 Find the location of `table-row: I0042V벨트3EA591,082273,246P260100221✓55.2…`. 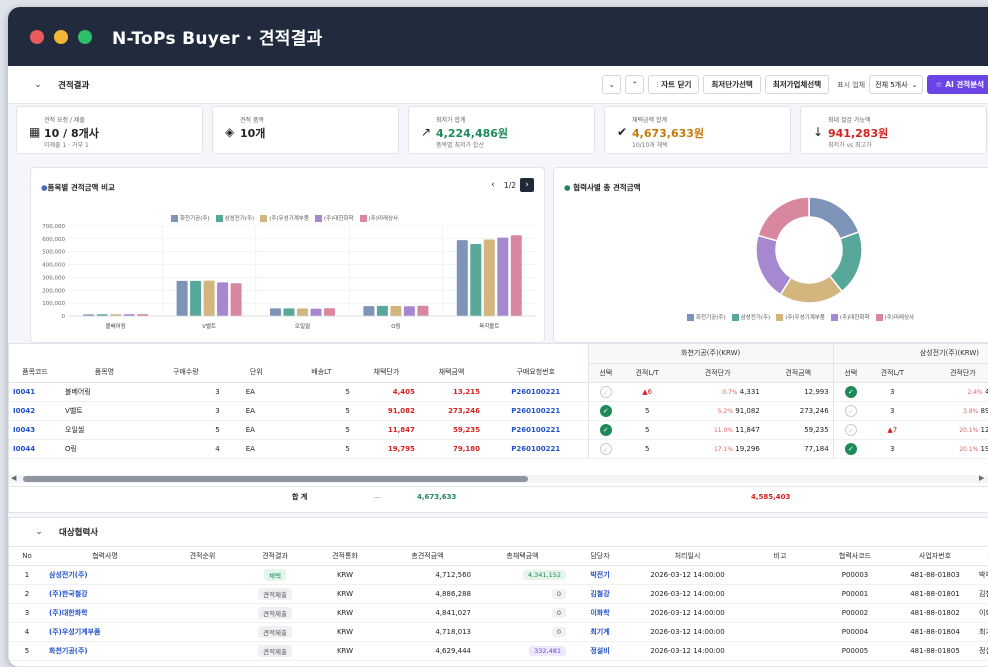

table-row: I0042V벨트3EA591,082273,246P260100221✓55.2… is located at coordinates (498, 410).